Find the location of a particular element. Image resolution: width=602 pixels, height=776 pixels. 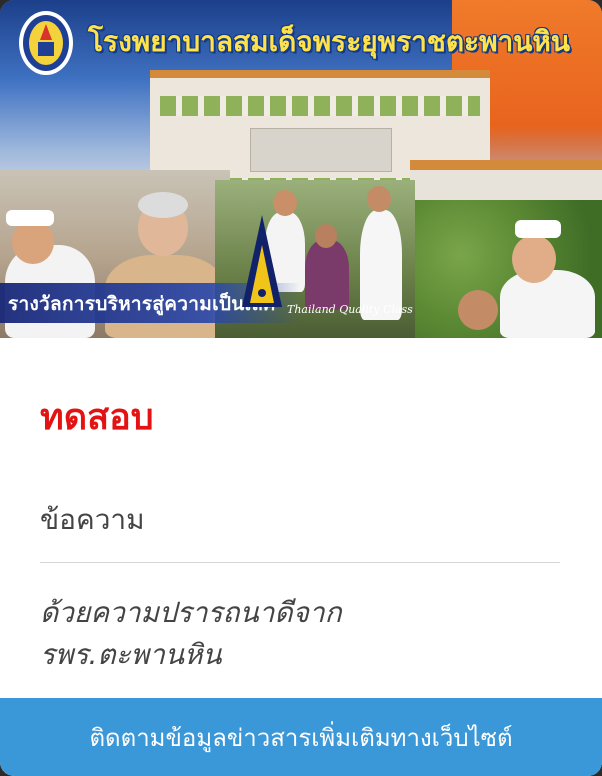

right-nurse-cap is located at coordinates (538, 229).